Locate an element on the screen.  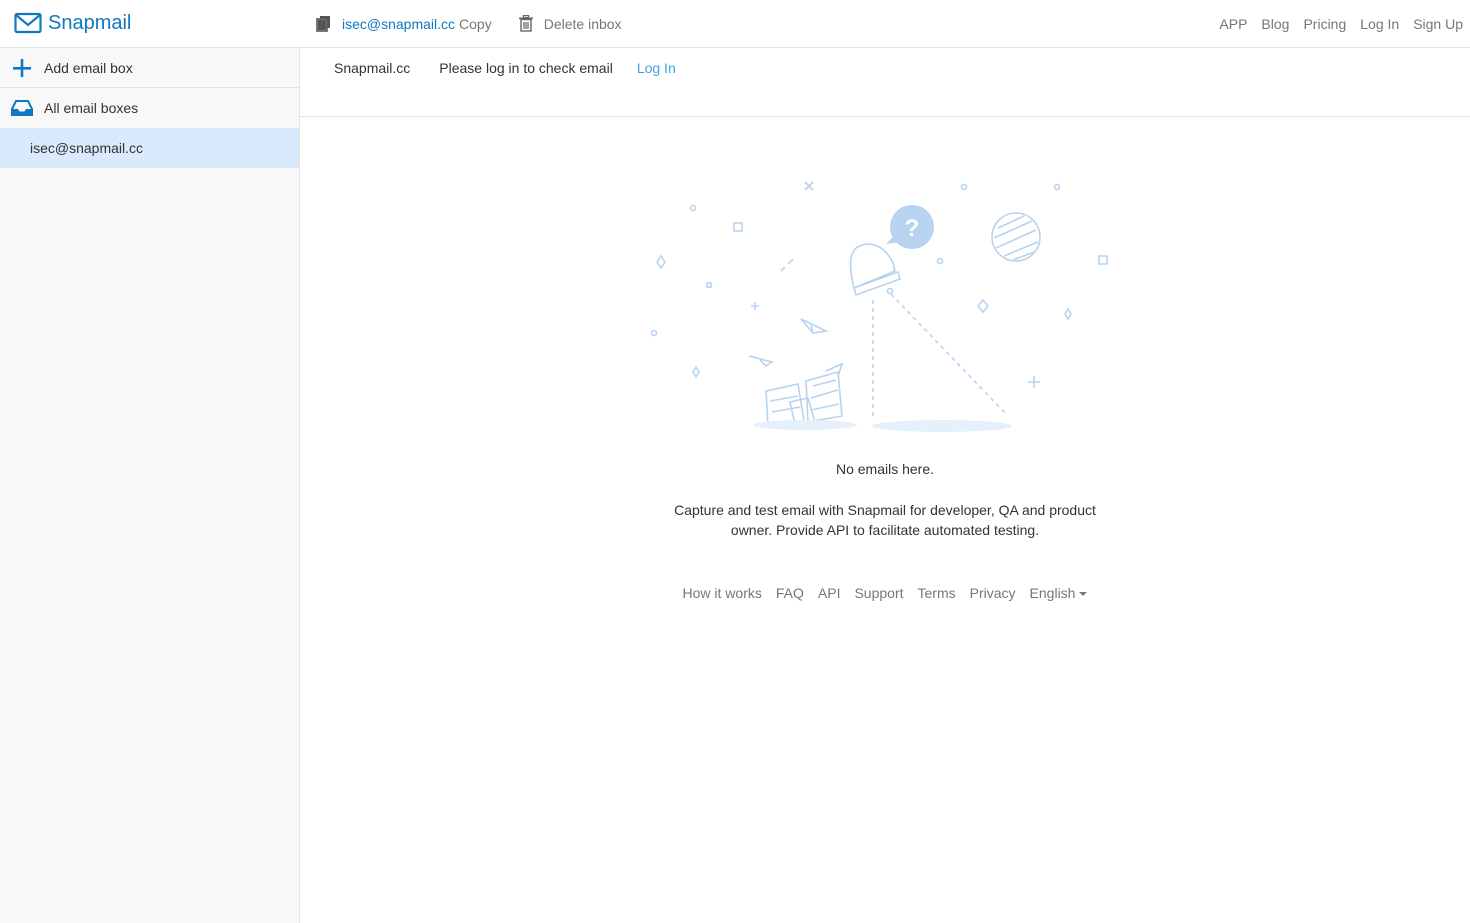
add-email-box-label: Add email box is located at coordinates (88, 67).